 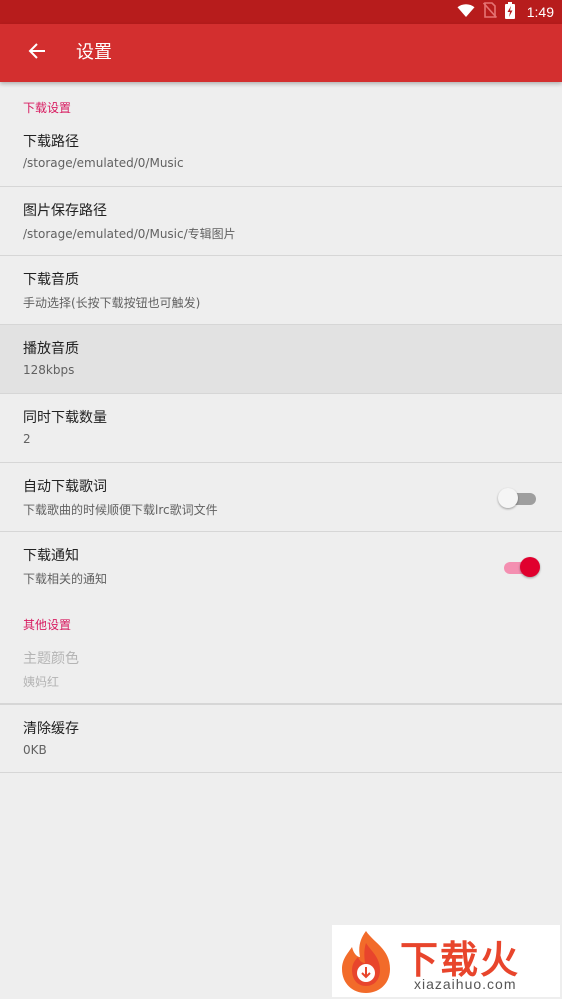 I want to click on setting-play-quality: 播放音质 128kbps, so click(x=281, y=359).